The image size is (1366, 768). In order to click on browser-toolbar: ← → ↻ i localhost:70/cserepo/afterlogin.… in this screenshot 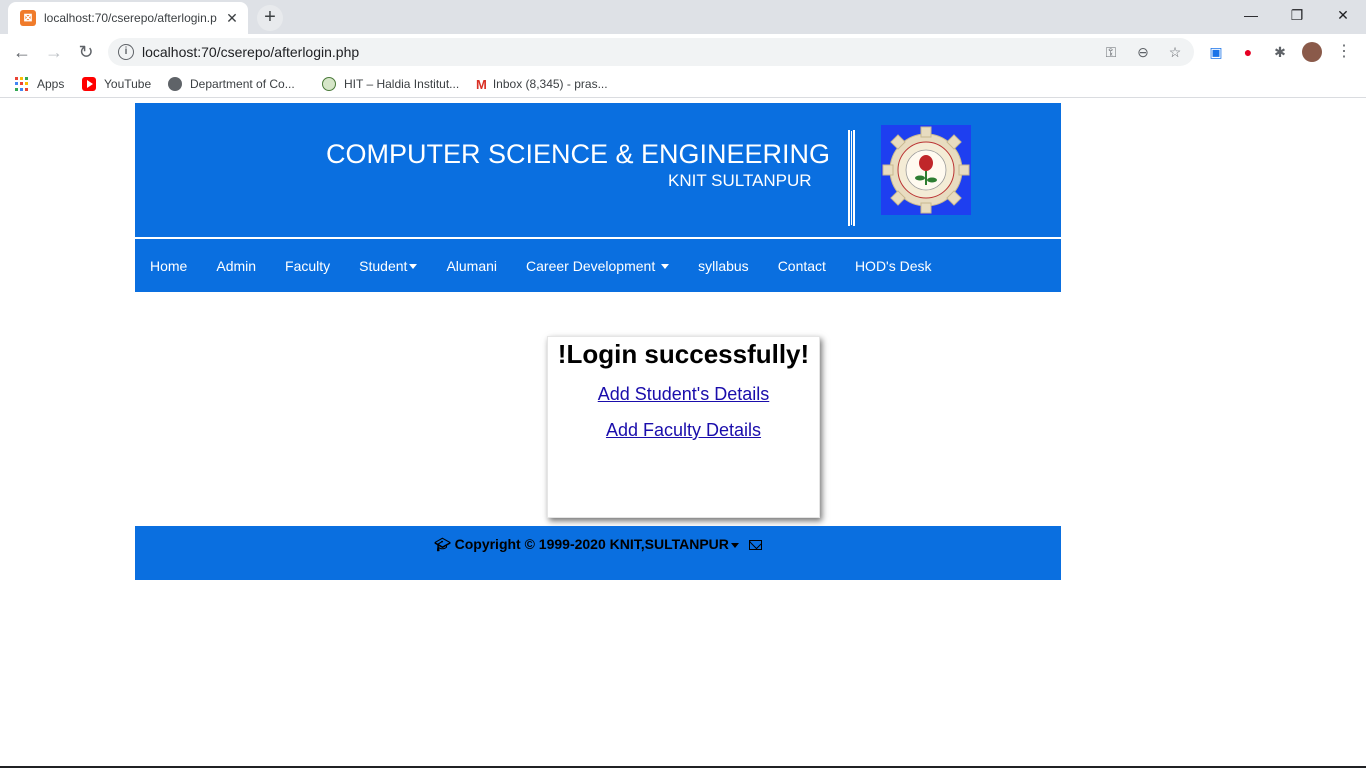, I will do `click(683, 52)`.